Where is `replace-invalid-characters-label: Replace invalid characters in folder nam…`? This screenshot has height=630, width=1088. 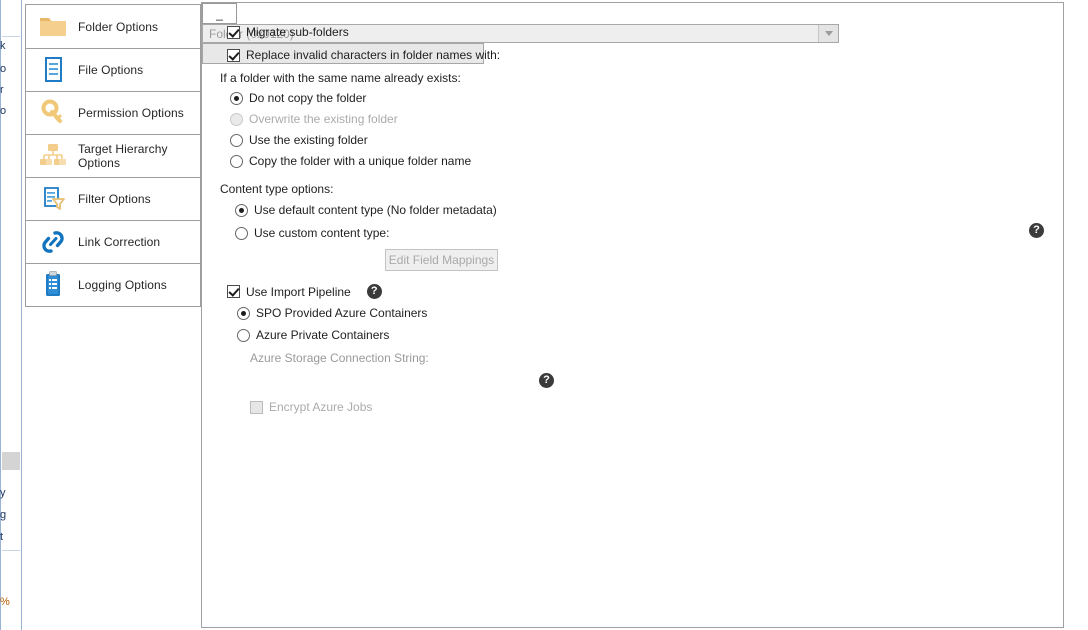 replace-invalid-characters-label: Replace invalid characters in folder nam… is located at coordinates (373, 55).